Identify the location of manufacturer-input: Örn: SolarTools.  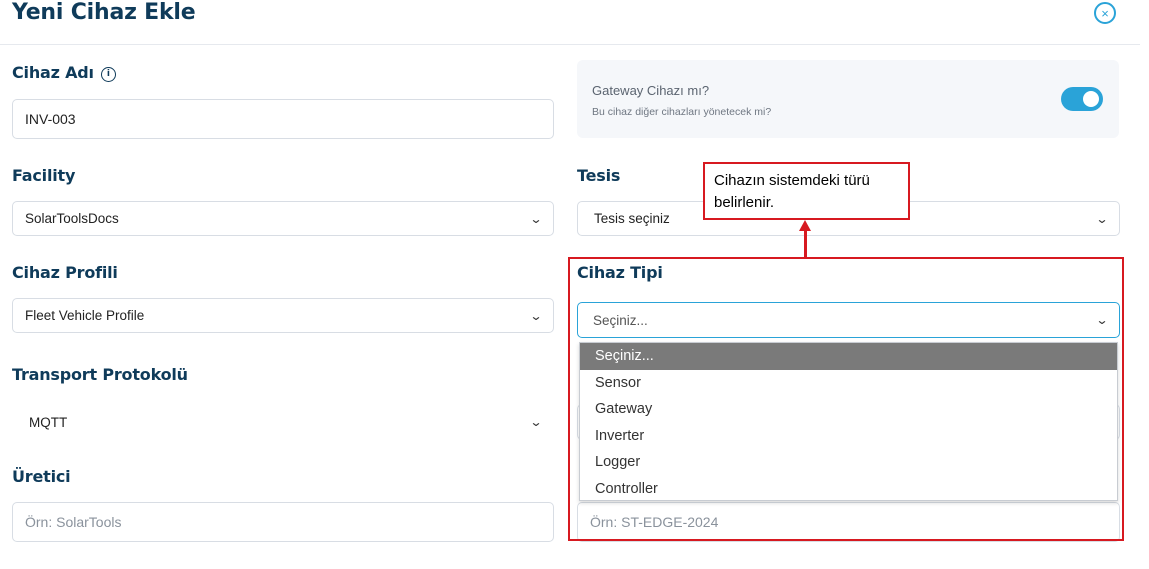
(283, 522).